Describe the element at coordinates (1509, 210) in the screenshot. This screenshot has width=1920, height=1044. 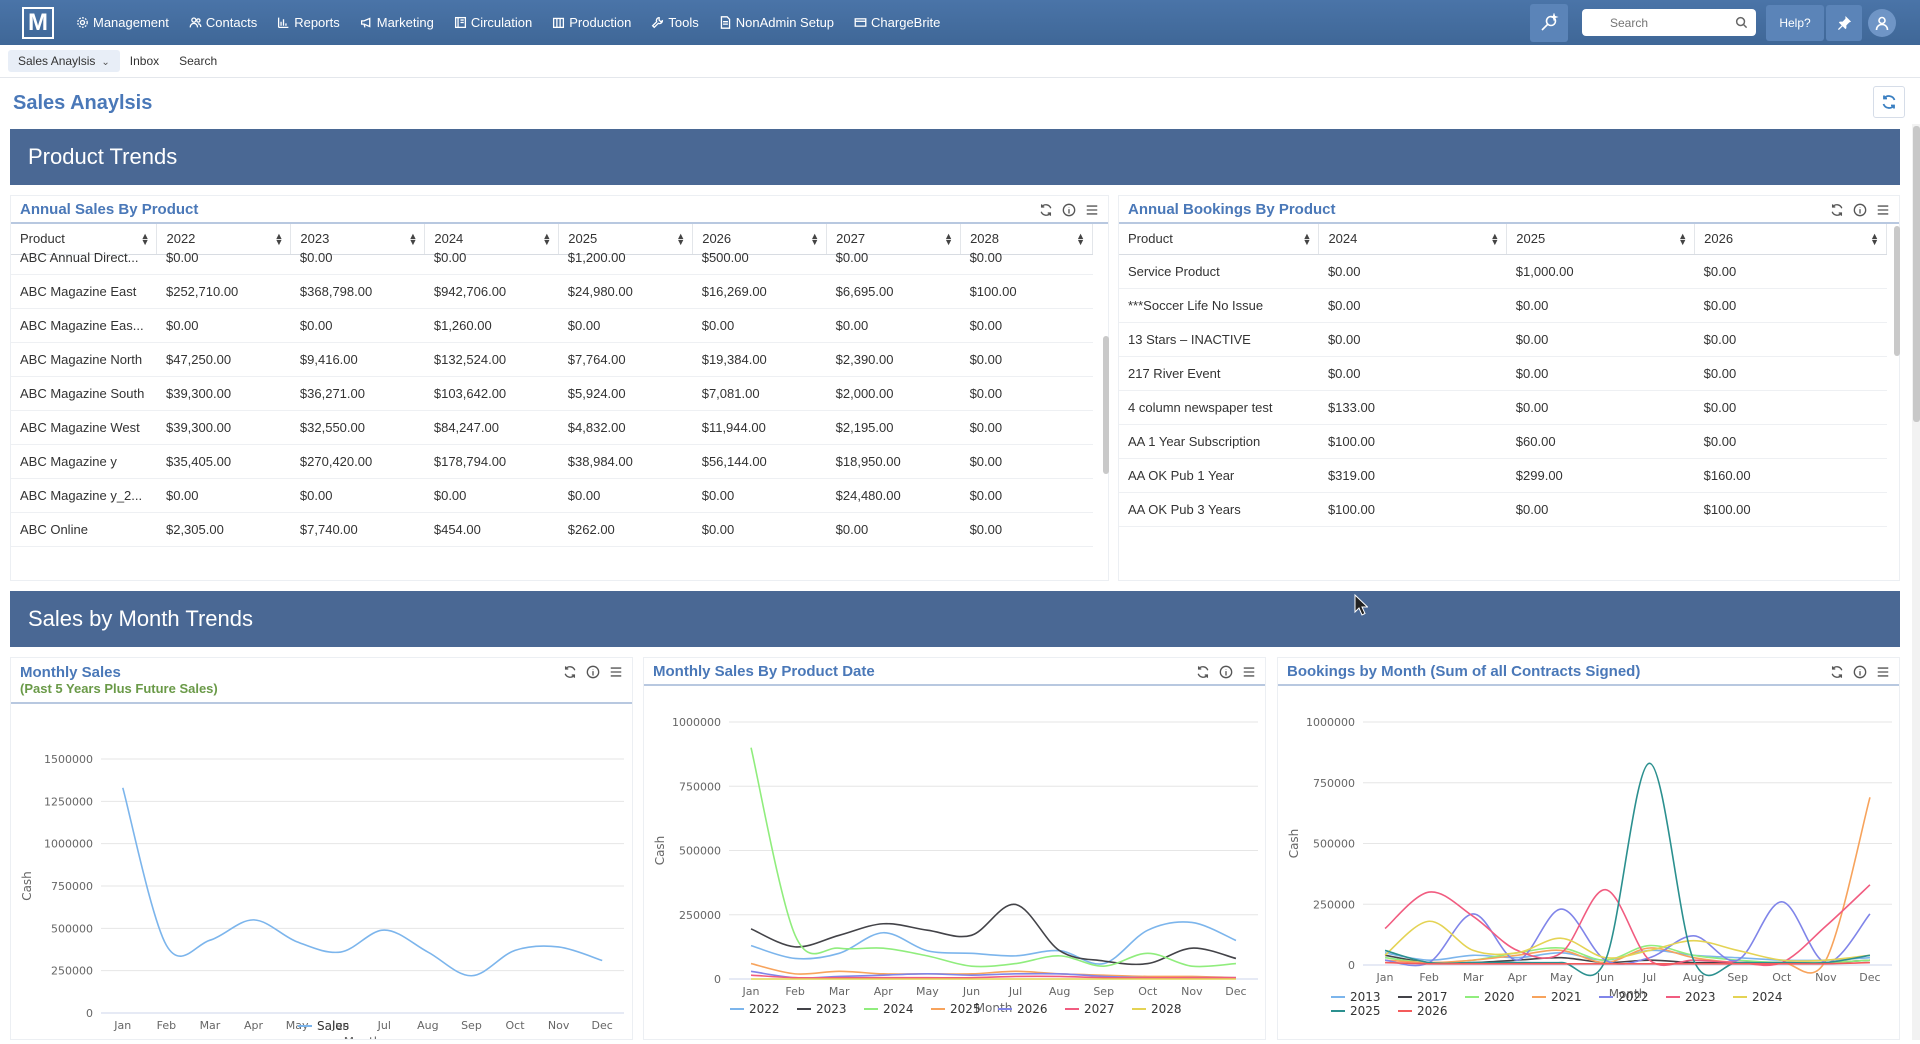
I see `annual-bookings-header: Annual Bookings By Product` at that location.